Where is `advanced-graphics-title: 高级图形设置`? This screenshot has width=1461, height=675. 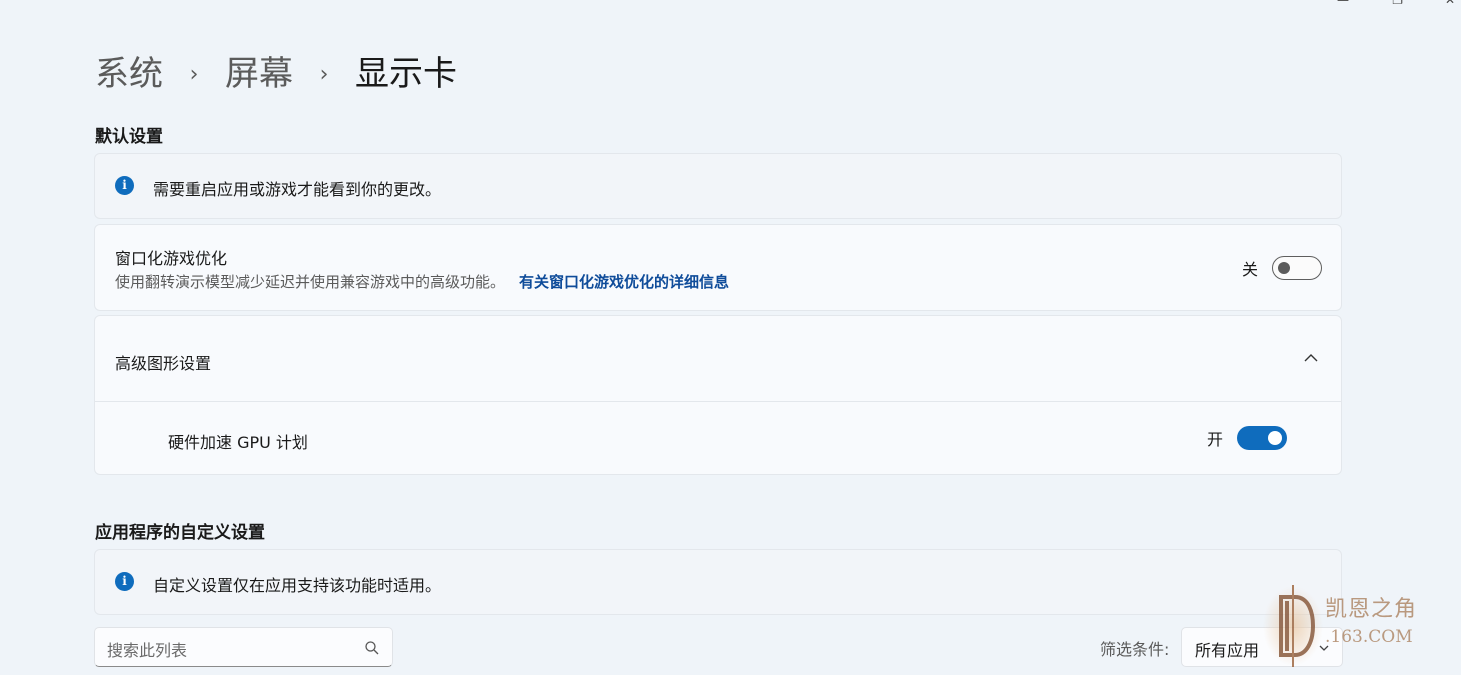
advanced-graphics-title: 高级图形设置 is located at coordinates (163, 363).